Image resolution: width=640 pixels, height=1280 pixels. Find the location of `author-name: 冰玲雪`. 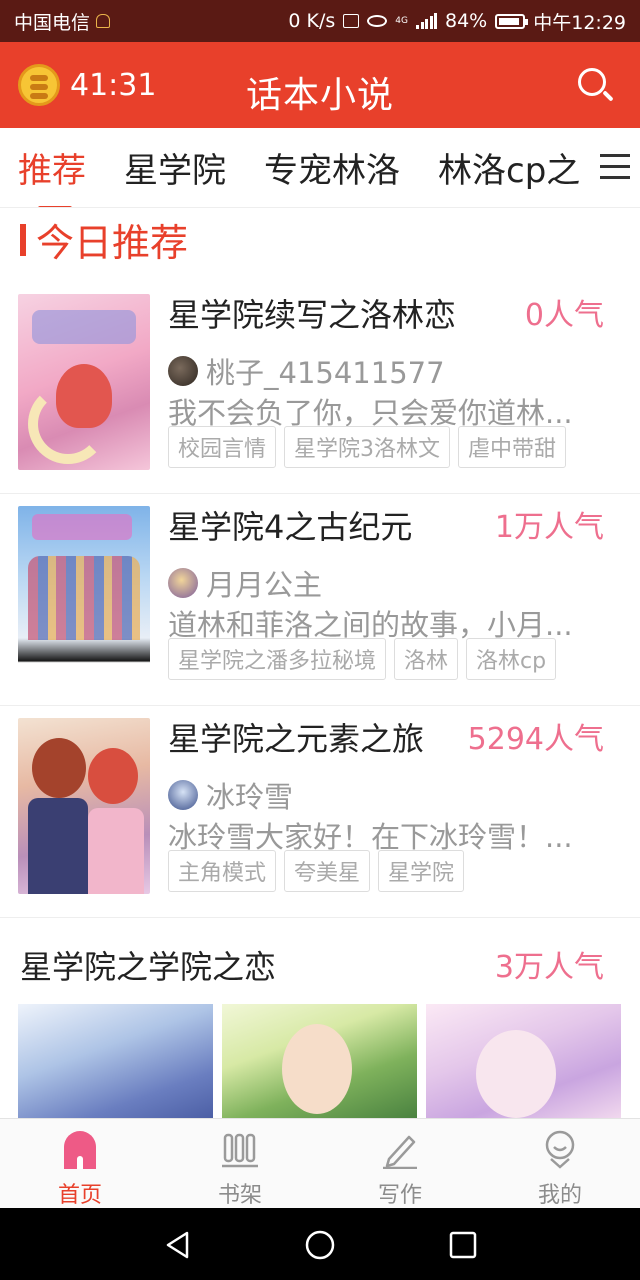

author-name: 冰玲雪 is located at coordinates (250, 797).